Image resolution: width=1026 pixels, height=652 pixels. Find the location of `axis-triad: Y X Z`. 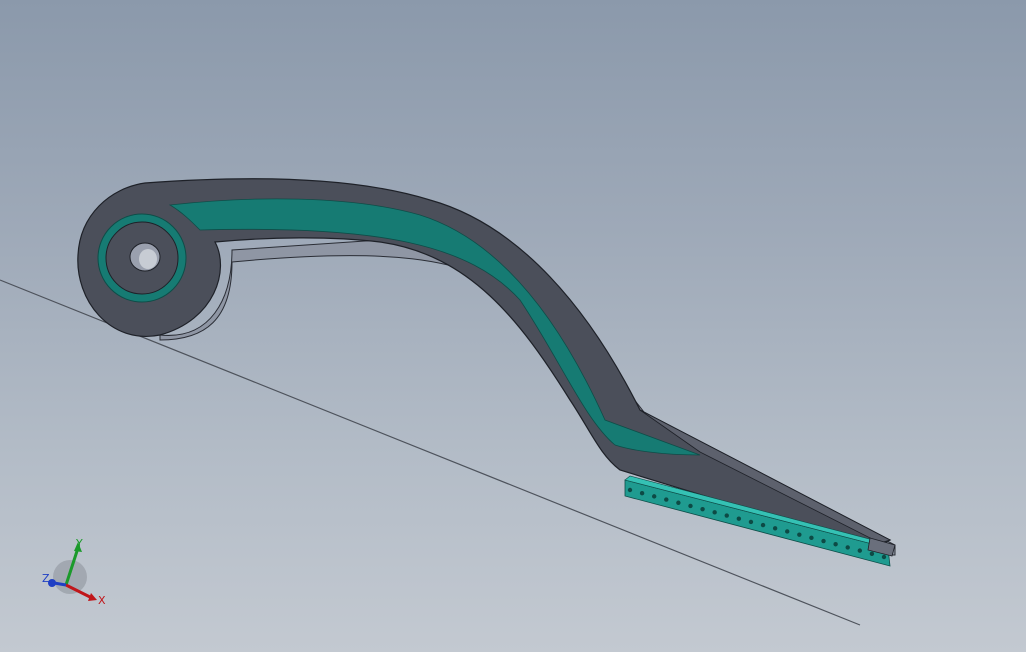

axis-triad: Y X Z is located at coordinates (74, 572).